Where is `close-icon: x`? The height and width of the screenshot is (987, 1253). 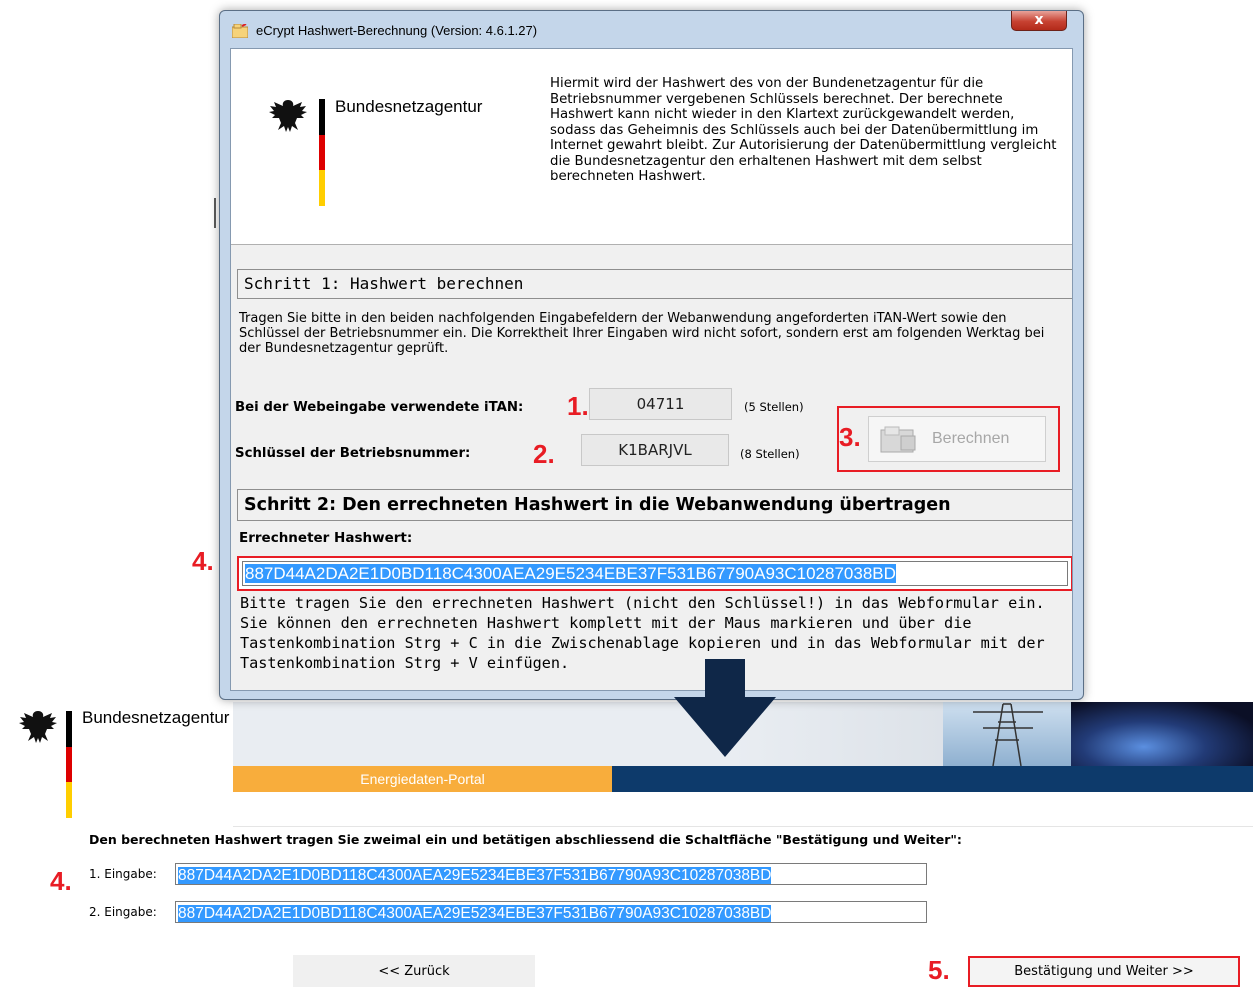 close-icon: x is located at coordinates (1039, 20).